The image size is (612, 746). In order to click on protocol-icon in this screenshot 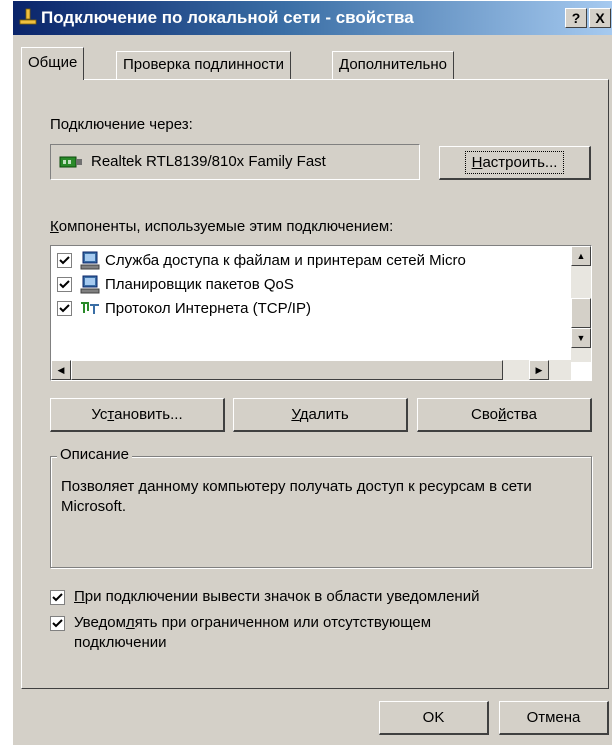, I will do `click(90, 309)`.